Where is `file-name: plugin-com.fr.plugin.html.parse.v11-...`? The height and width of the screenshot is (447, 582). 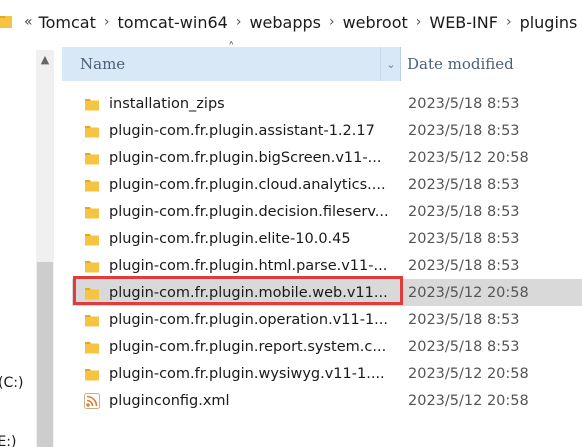
file-name: plugin-com.fr.plugin.html.parse.v11-... is located at coordinates (260, 266).